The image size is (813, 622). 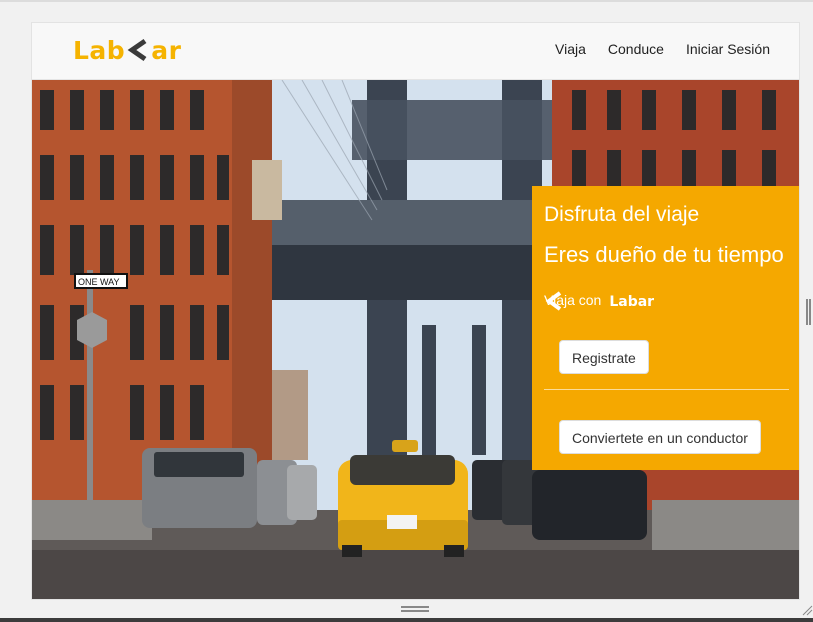 I want to click on brand-logo: Lab ar, so click(x=127, y=50).